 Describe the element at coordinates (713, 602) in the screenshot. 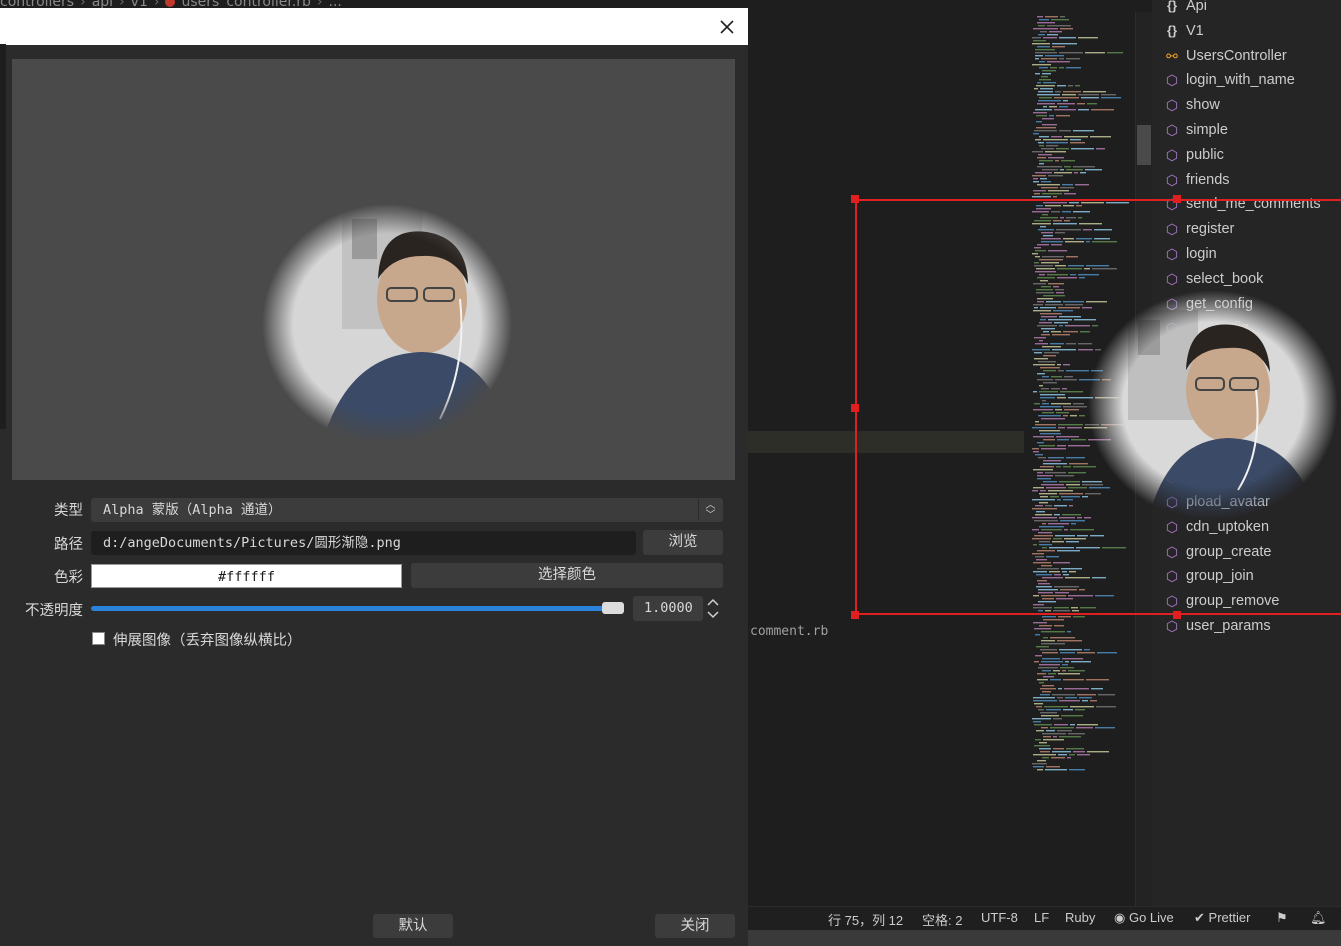

I see `spin-up-icon` at that location.